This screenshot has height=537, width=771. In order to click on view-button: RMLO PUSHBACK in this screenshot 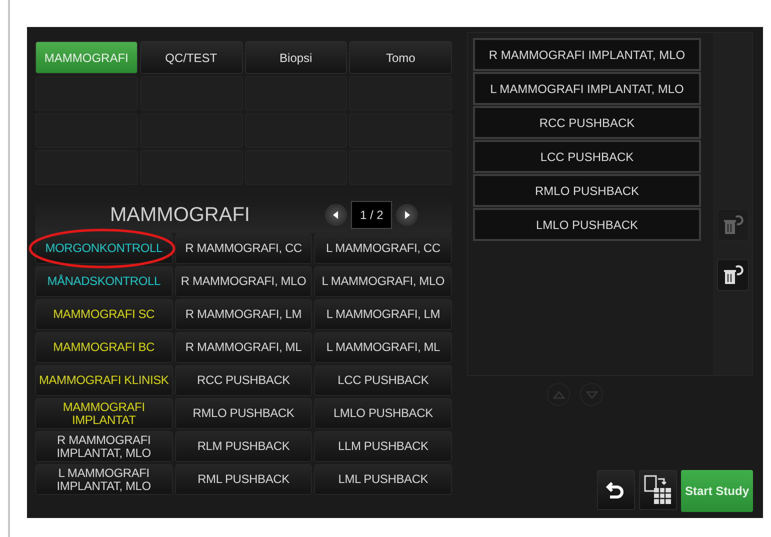, I will do `click(587, 190)`.